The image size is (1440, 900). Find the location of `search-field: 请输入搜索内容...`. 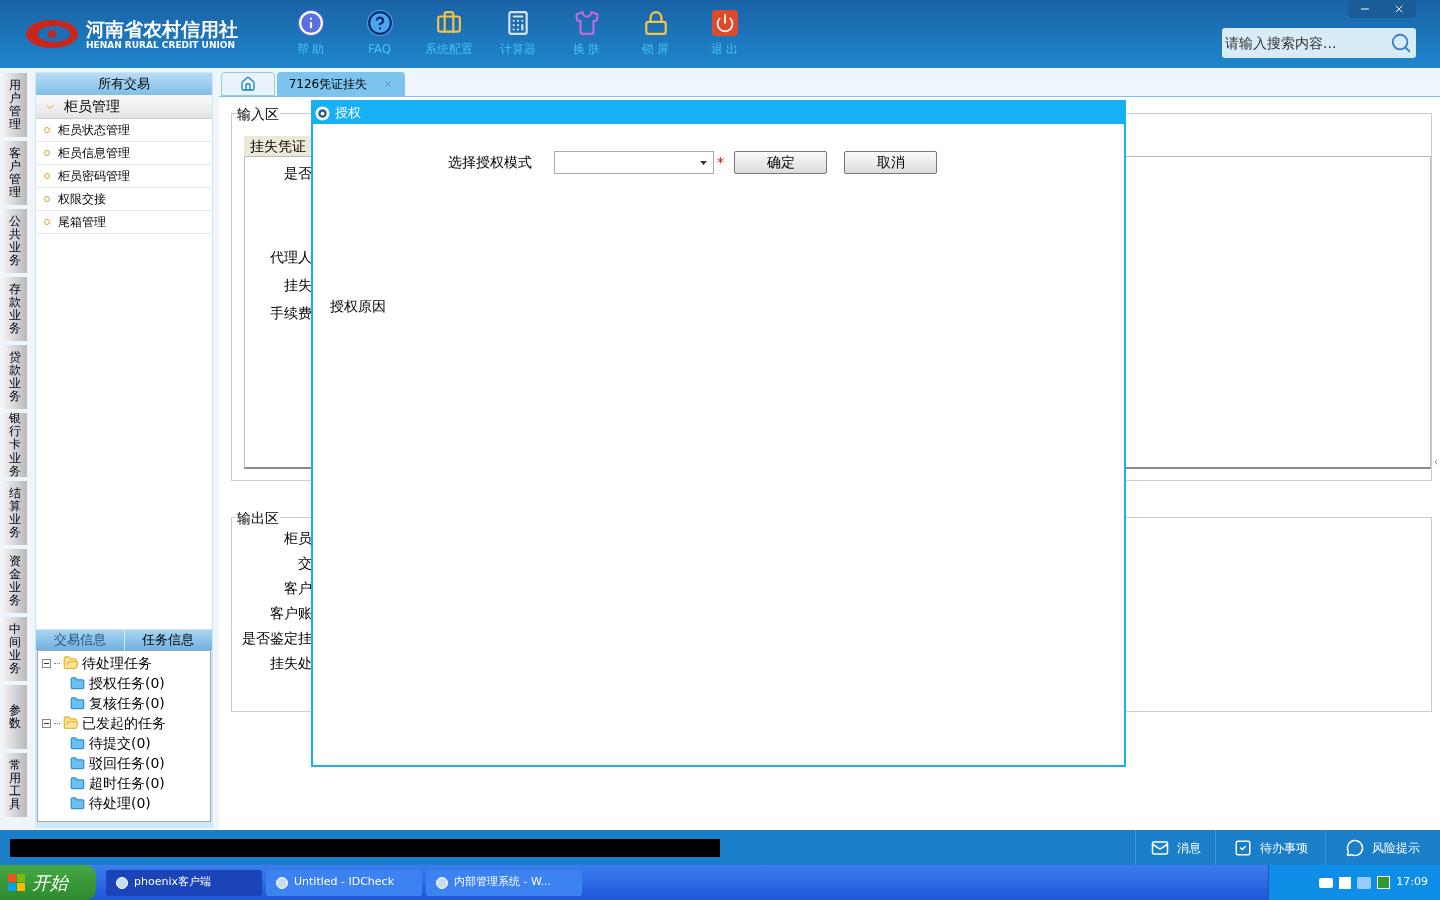

search-field: 请输入搜索内容... is located at coordinates (1319, 43).